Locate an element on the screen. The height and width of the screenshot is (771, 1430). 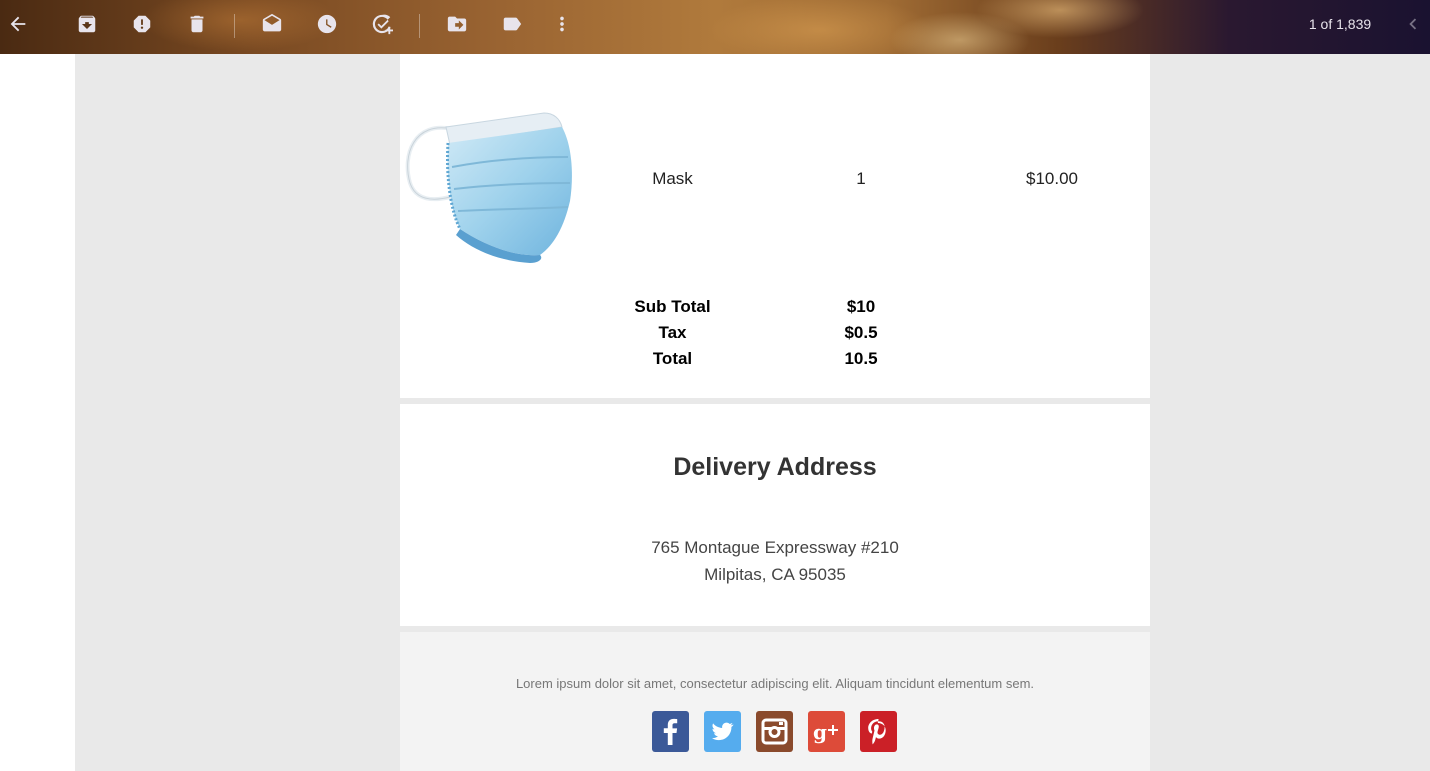
subtotal-value: $10 is located at coordinates (861, 306).